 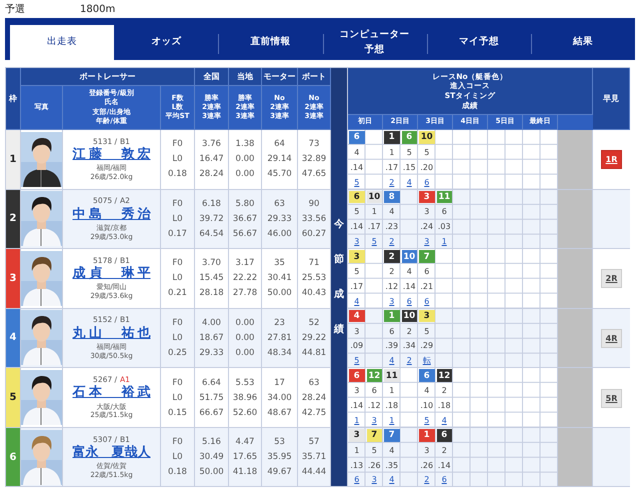 What do you see at coordinates (478, 42) in the screenshot?
I see `tab: マイ予想` at bounding box center [478, 42].